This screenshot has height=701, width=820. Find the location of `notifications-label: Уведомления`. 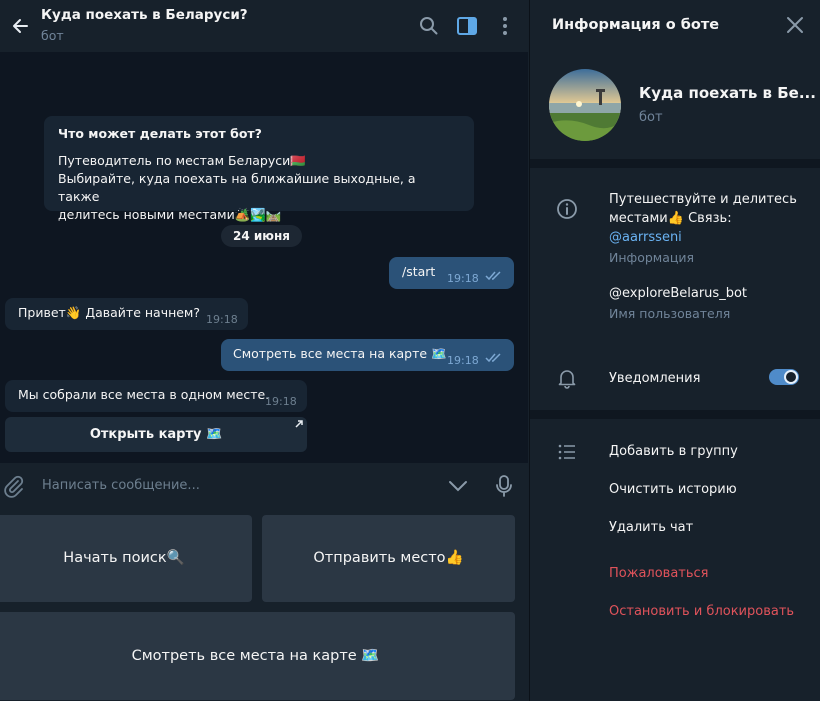

notifications-label: Уведомления is located at coordinates (655, 378).